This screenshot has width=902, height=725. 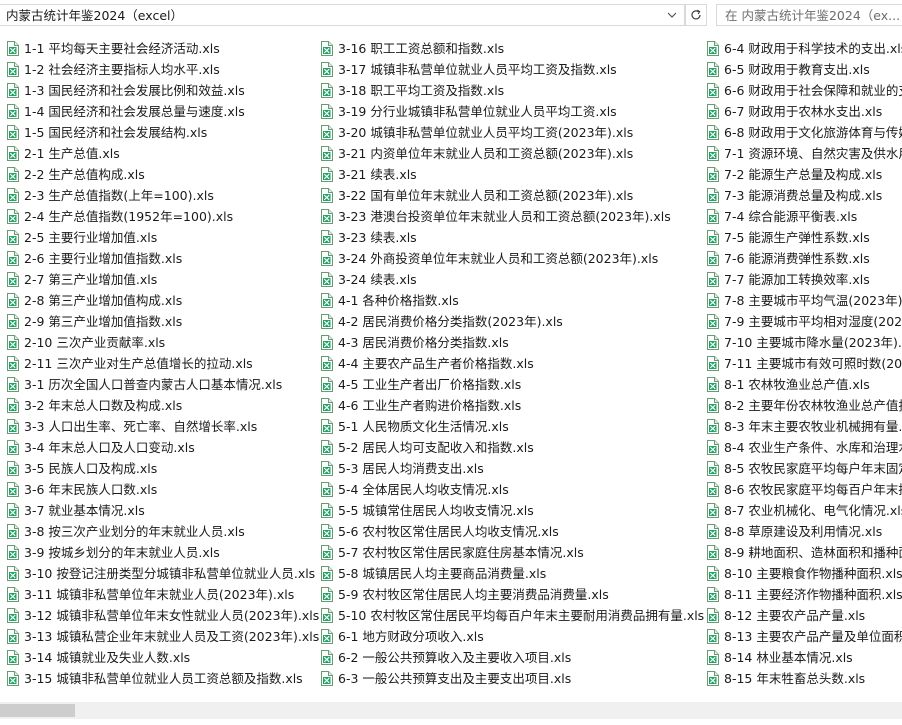 I want to click on file-item: 4-1 各种价格指数.xls, so click(x=520, y=300).